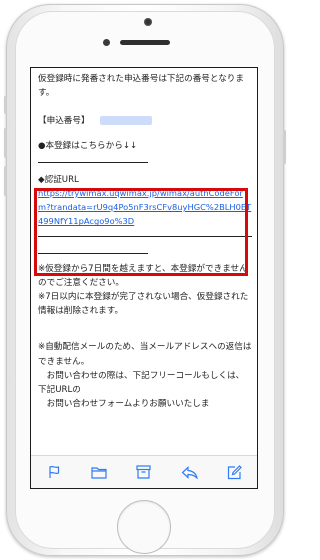 The height and width of the screenshot is (560, 320). What do you see at coordinates (145, 354) in the screenshot?
I see `auto-mail-notice: ※自動配信メールのため、当メールアドレスへの返信はできません。` at bounding box center [145, 354].